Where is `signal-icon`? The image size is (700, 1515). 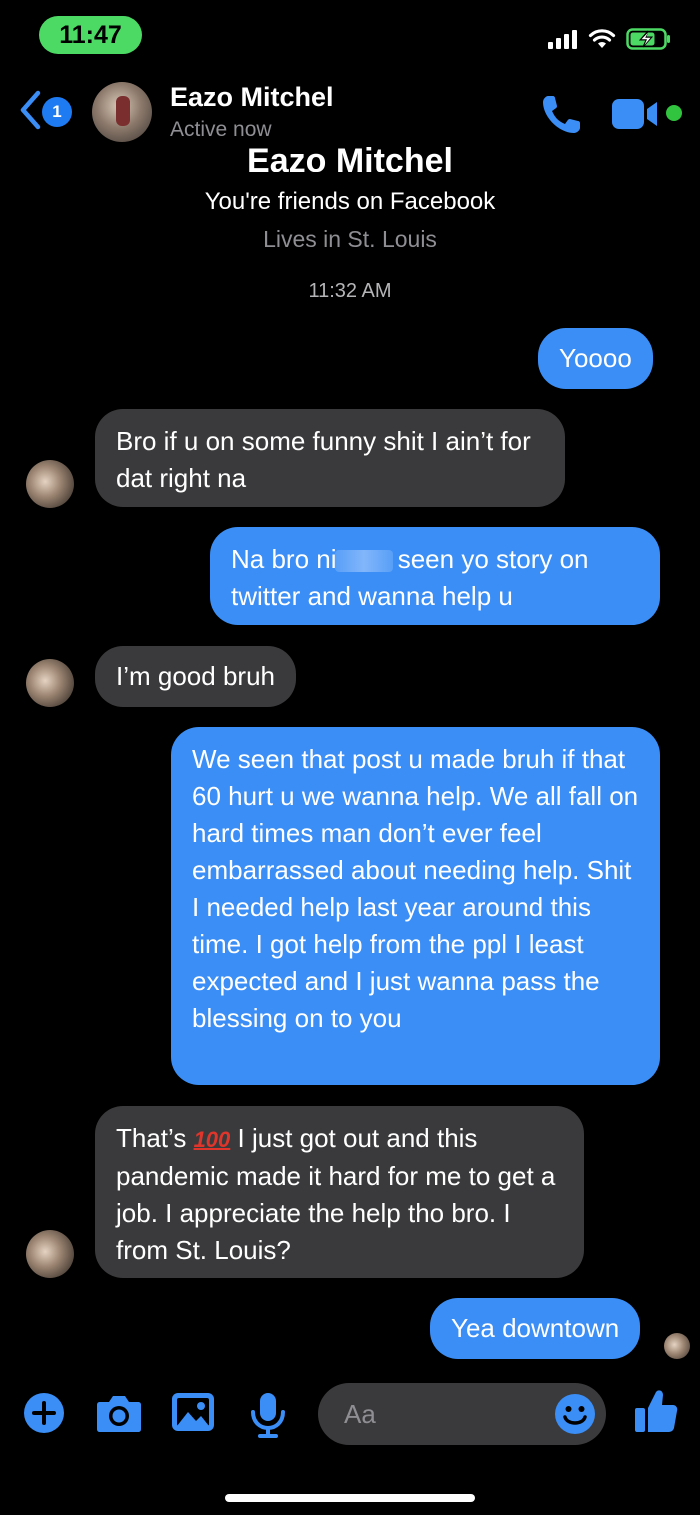 signal-icon is located at coordinates (562, 39).